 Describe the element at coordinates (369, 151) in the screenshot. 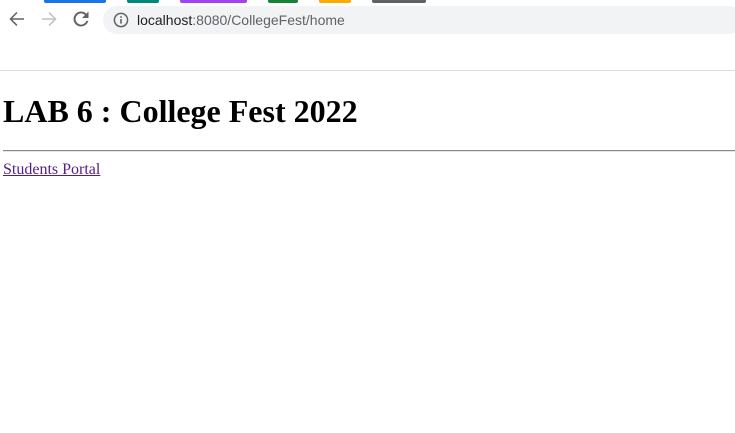

I see `horizontal-rule` at that location.